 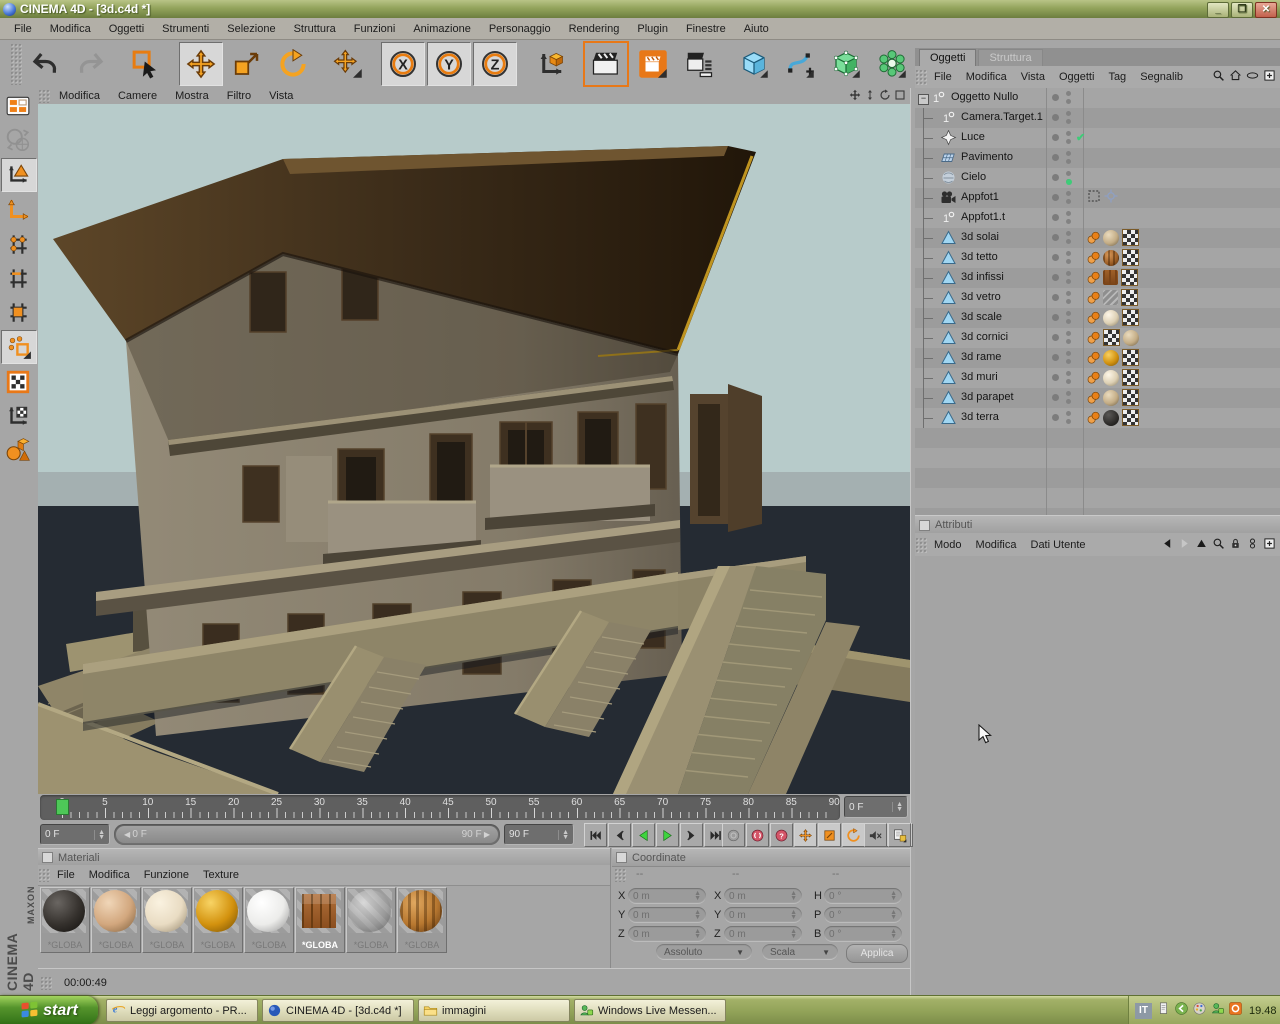 I want to click on tab-oggetti: Oggetti, so click(x=948, y=57).